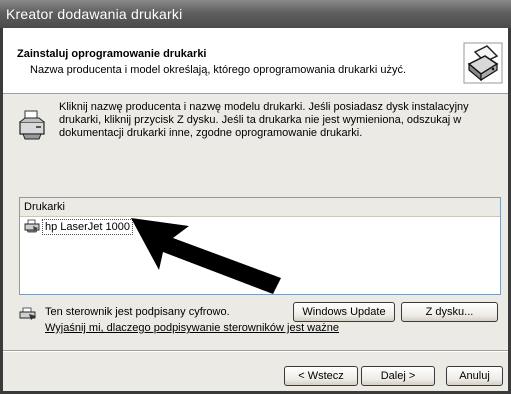 The image size is (511, 394). What do you see at coordinates (32, 125) in the screenshot?
I see `printer-icon` at bounding box center [32, 125].